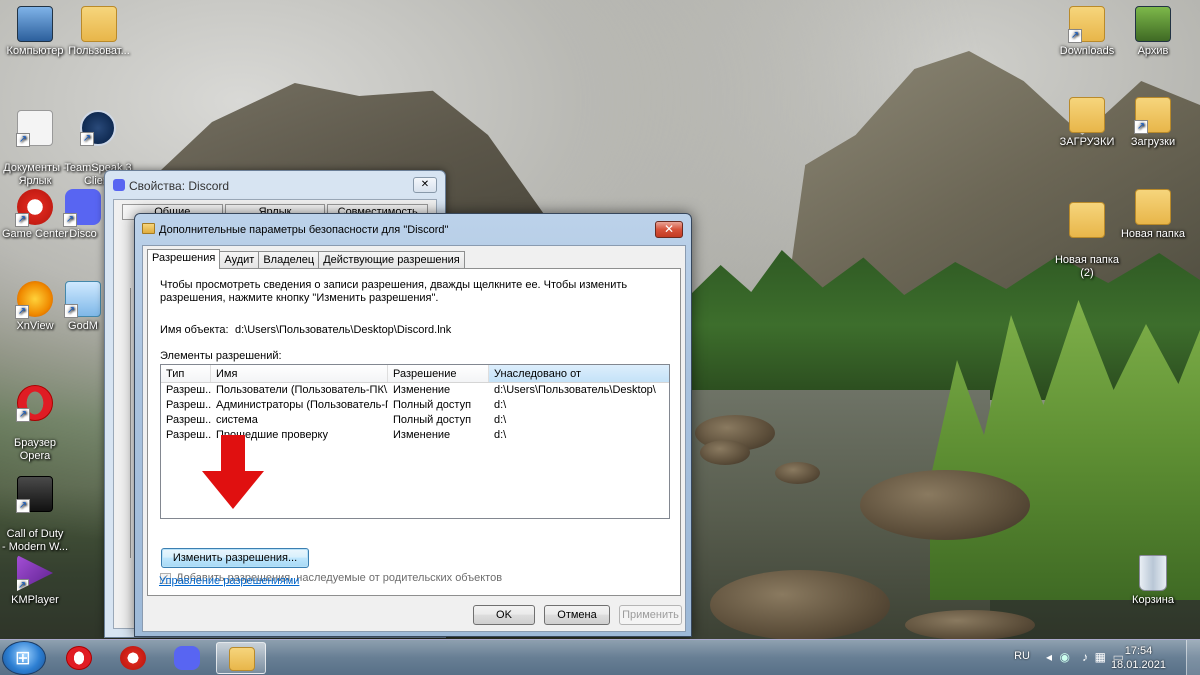  What do you see at coordinates (669, 229) in the screenshot?
I see `dialog-close-button: ✕` at bounding box center [669, 229].